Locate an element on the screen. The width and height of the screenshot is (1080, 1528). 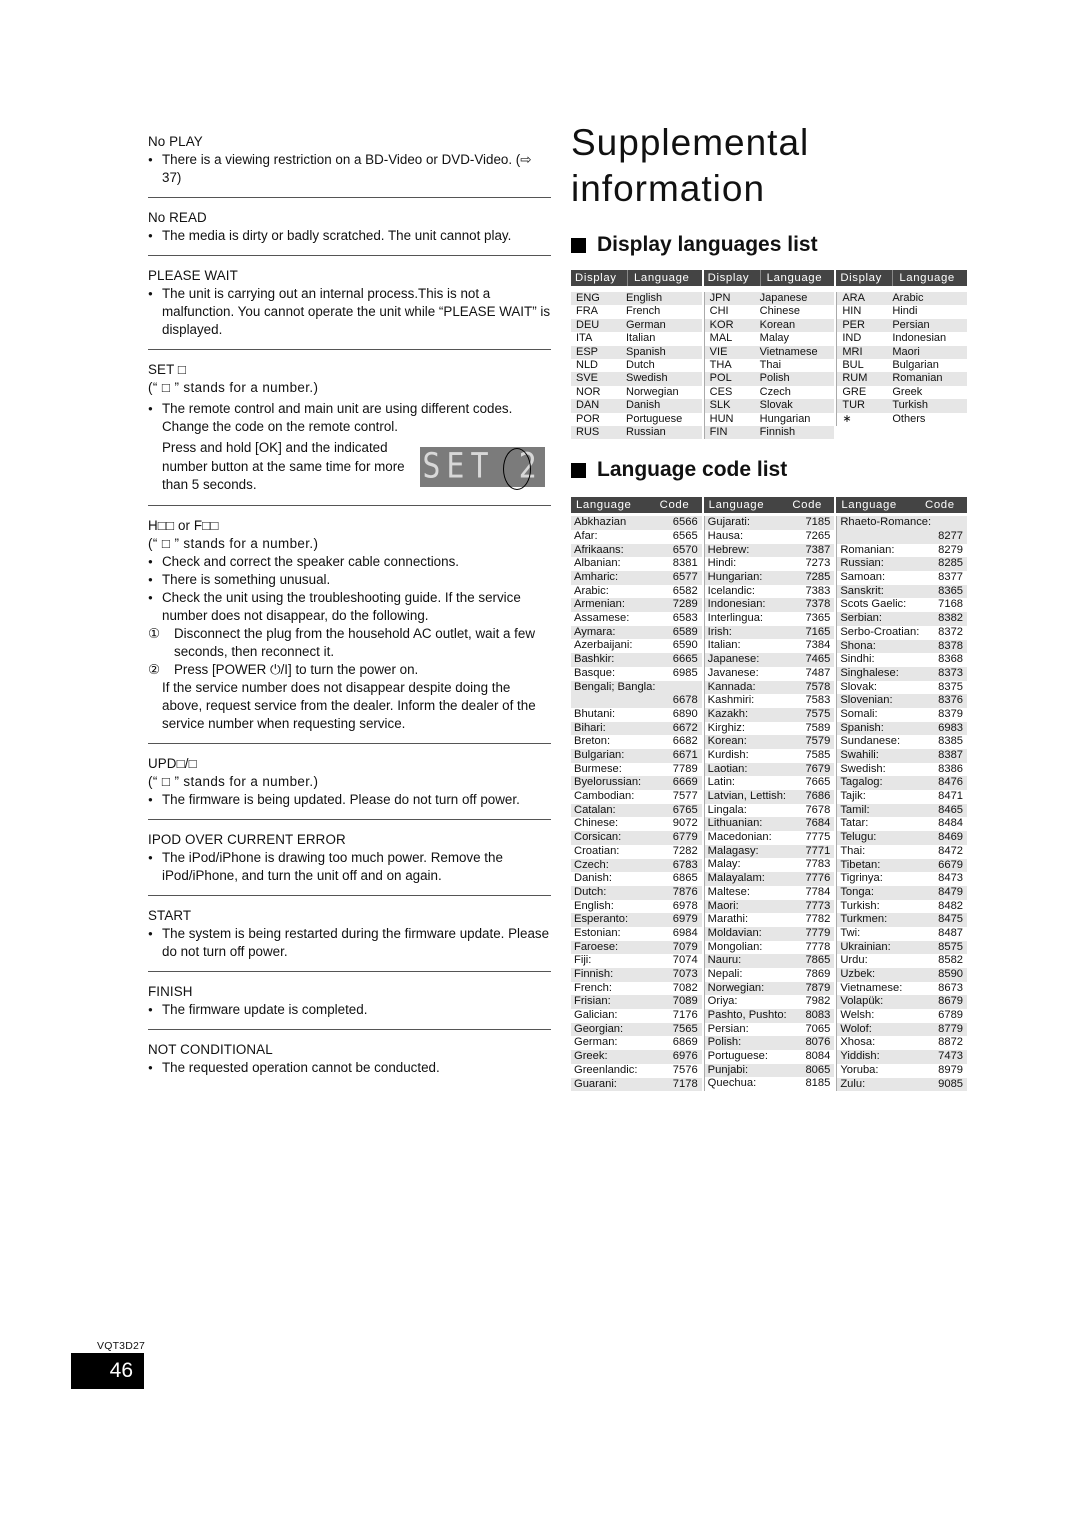
document-code: VQT3D27 is located at coordinates (121, 1346).